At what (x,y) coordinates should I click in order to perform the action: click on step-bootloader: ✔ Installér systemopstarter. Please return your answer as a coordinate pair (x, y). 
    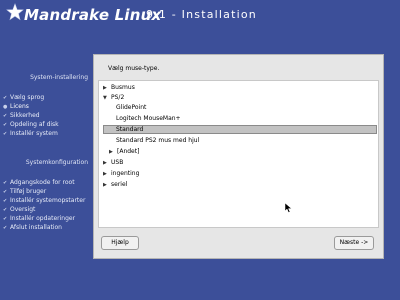
    Looking at the image, I should click on (44, 200).